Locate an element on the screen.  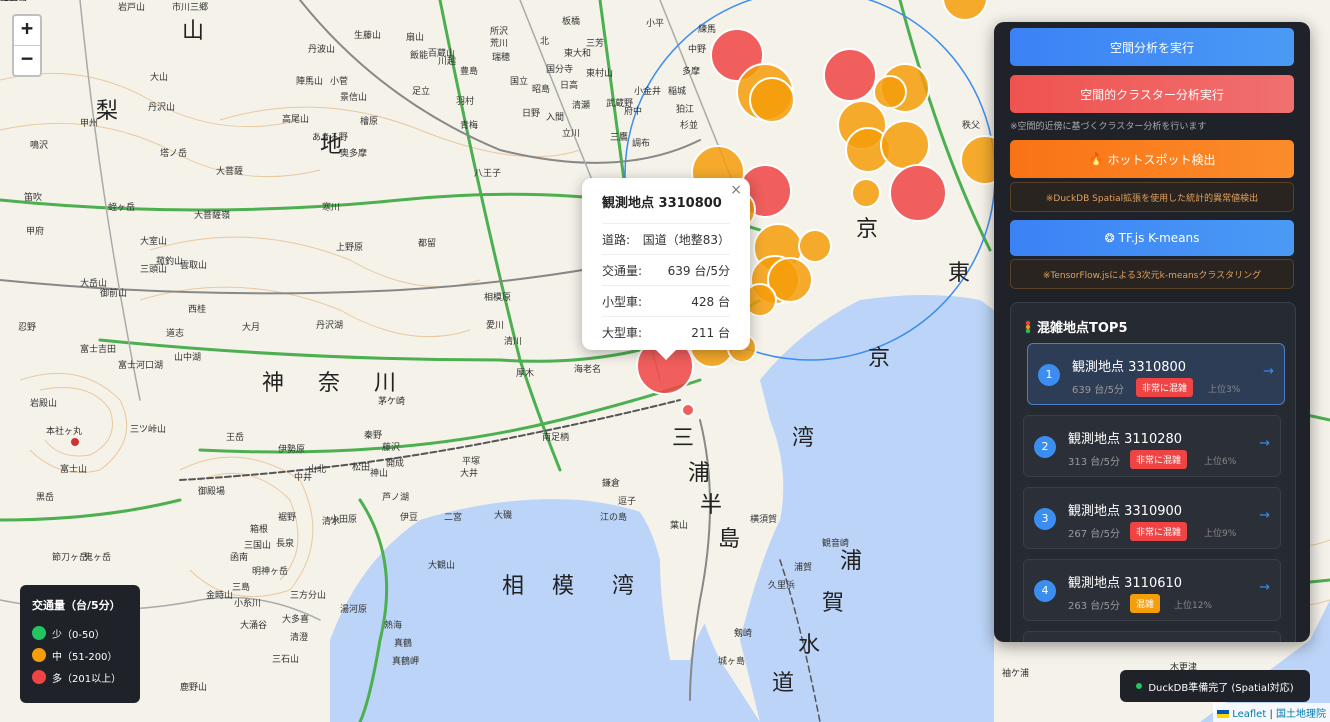
place-label: 鬼ヶ岳 is located at coordinates (97, 557).